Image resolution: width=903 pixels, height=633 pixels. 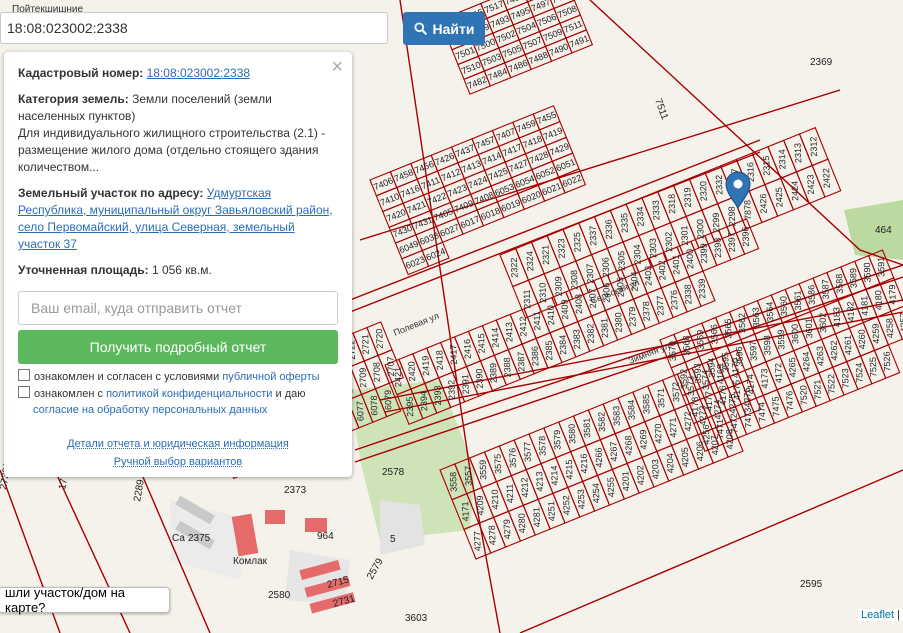 What do you see at coordinates (631, 410) in the screenshot?
I see `parcel-number: 3584` at bounding box center [631, 410].